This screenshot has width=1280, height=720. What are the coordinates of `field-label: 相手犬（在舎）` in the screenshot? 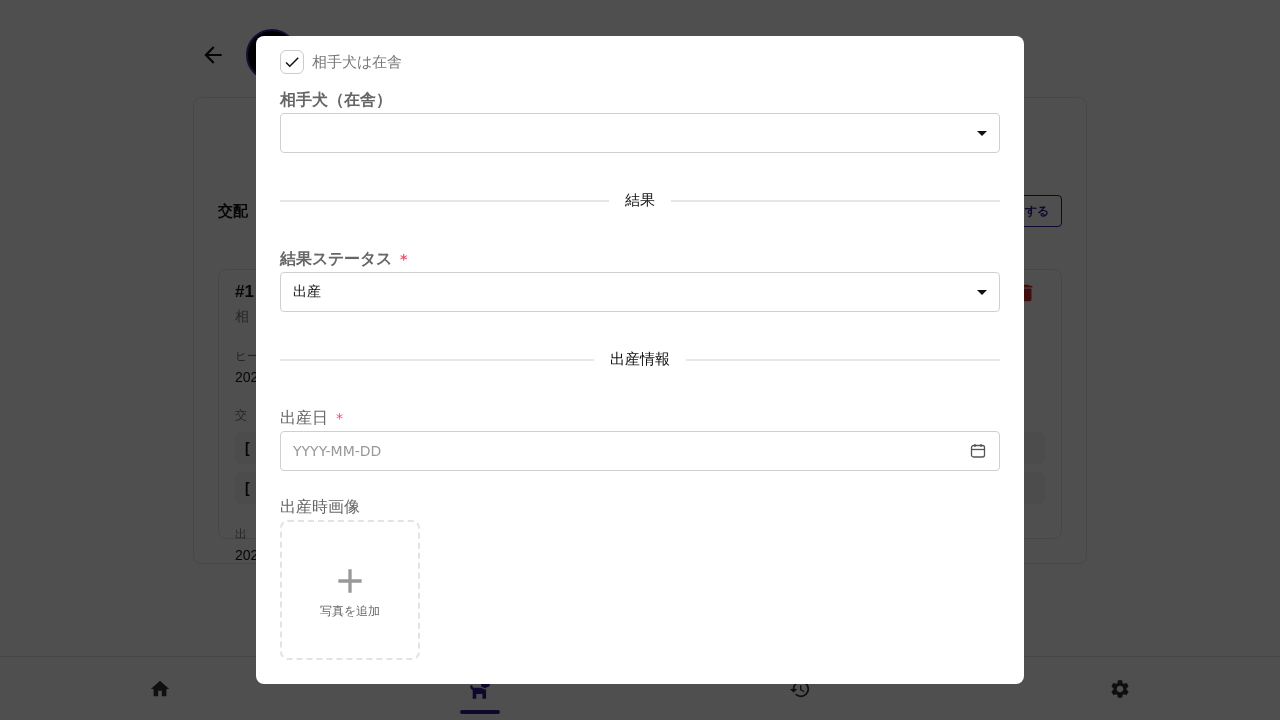 It's located at (336, 100).